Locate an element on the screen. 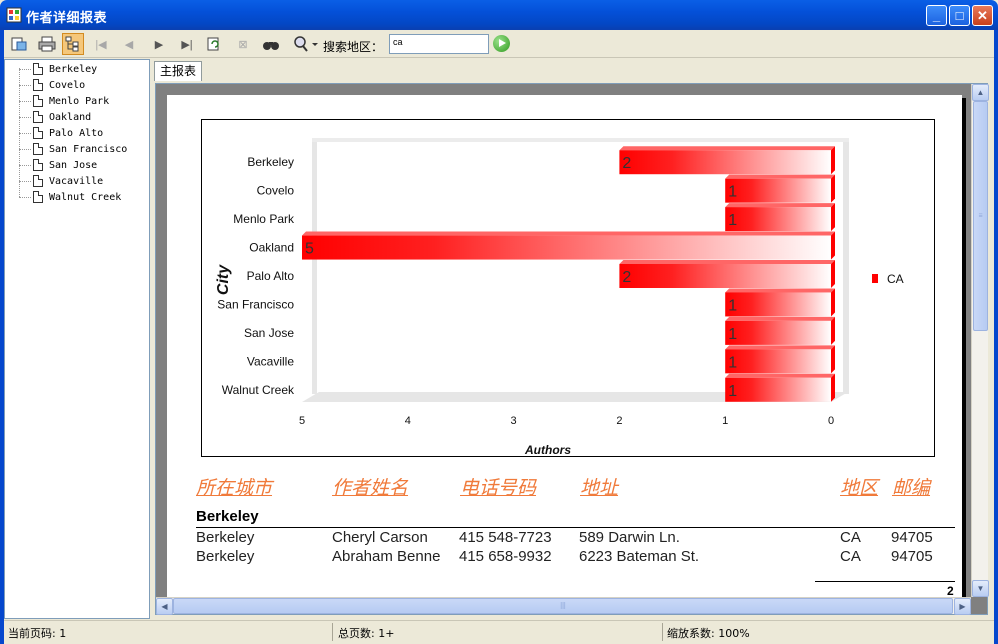  export-icon is located at coordinates (19, 44).